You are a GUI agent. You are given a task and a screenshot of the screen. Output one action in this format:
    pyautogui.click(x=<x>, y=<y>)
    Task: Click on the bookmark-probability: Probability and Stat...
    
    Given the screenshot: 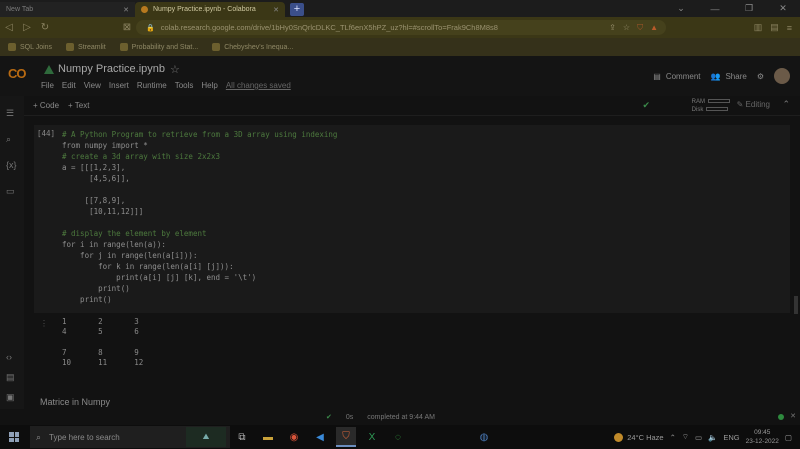 What is the action you would take?
    pyautogui.click(x=158, y=47)
    